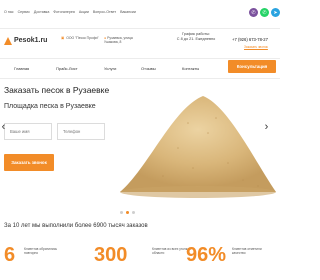 The width and height of the screenshot is (320, 280). I want to click on work-schedule: График работы: С 8 до 21. Ежедневно, so click(196, 37).